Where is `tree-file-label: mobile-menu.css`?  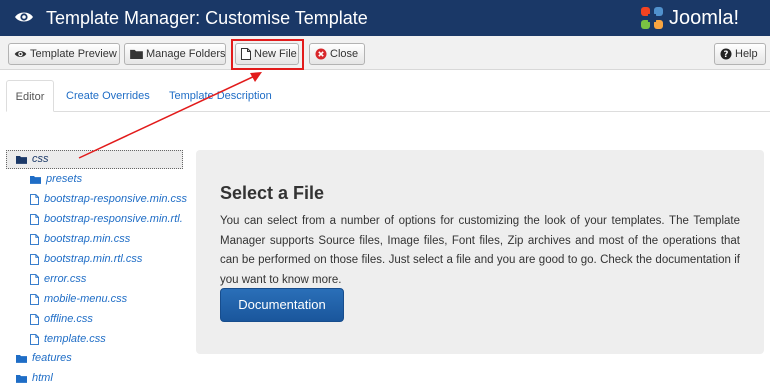 tree-file-label: mobile-menu.css is located at coordinates (86, 299).